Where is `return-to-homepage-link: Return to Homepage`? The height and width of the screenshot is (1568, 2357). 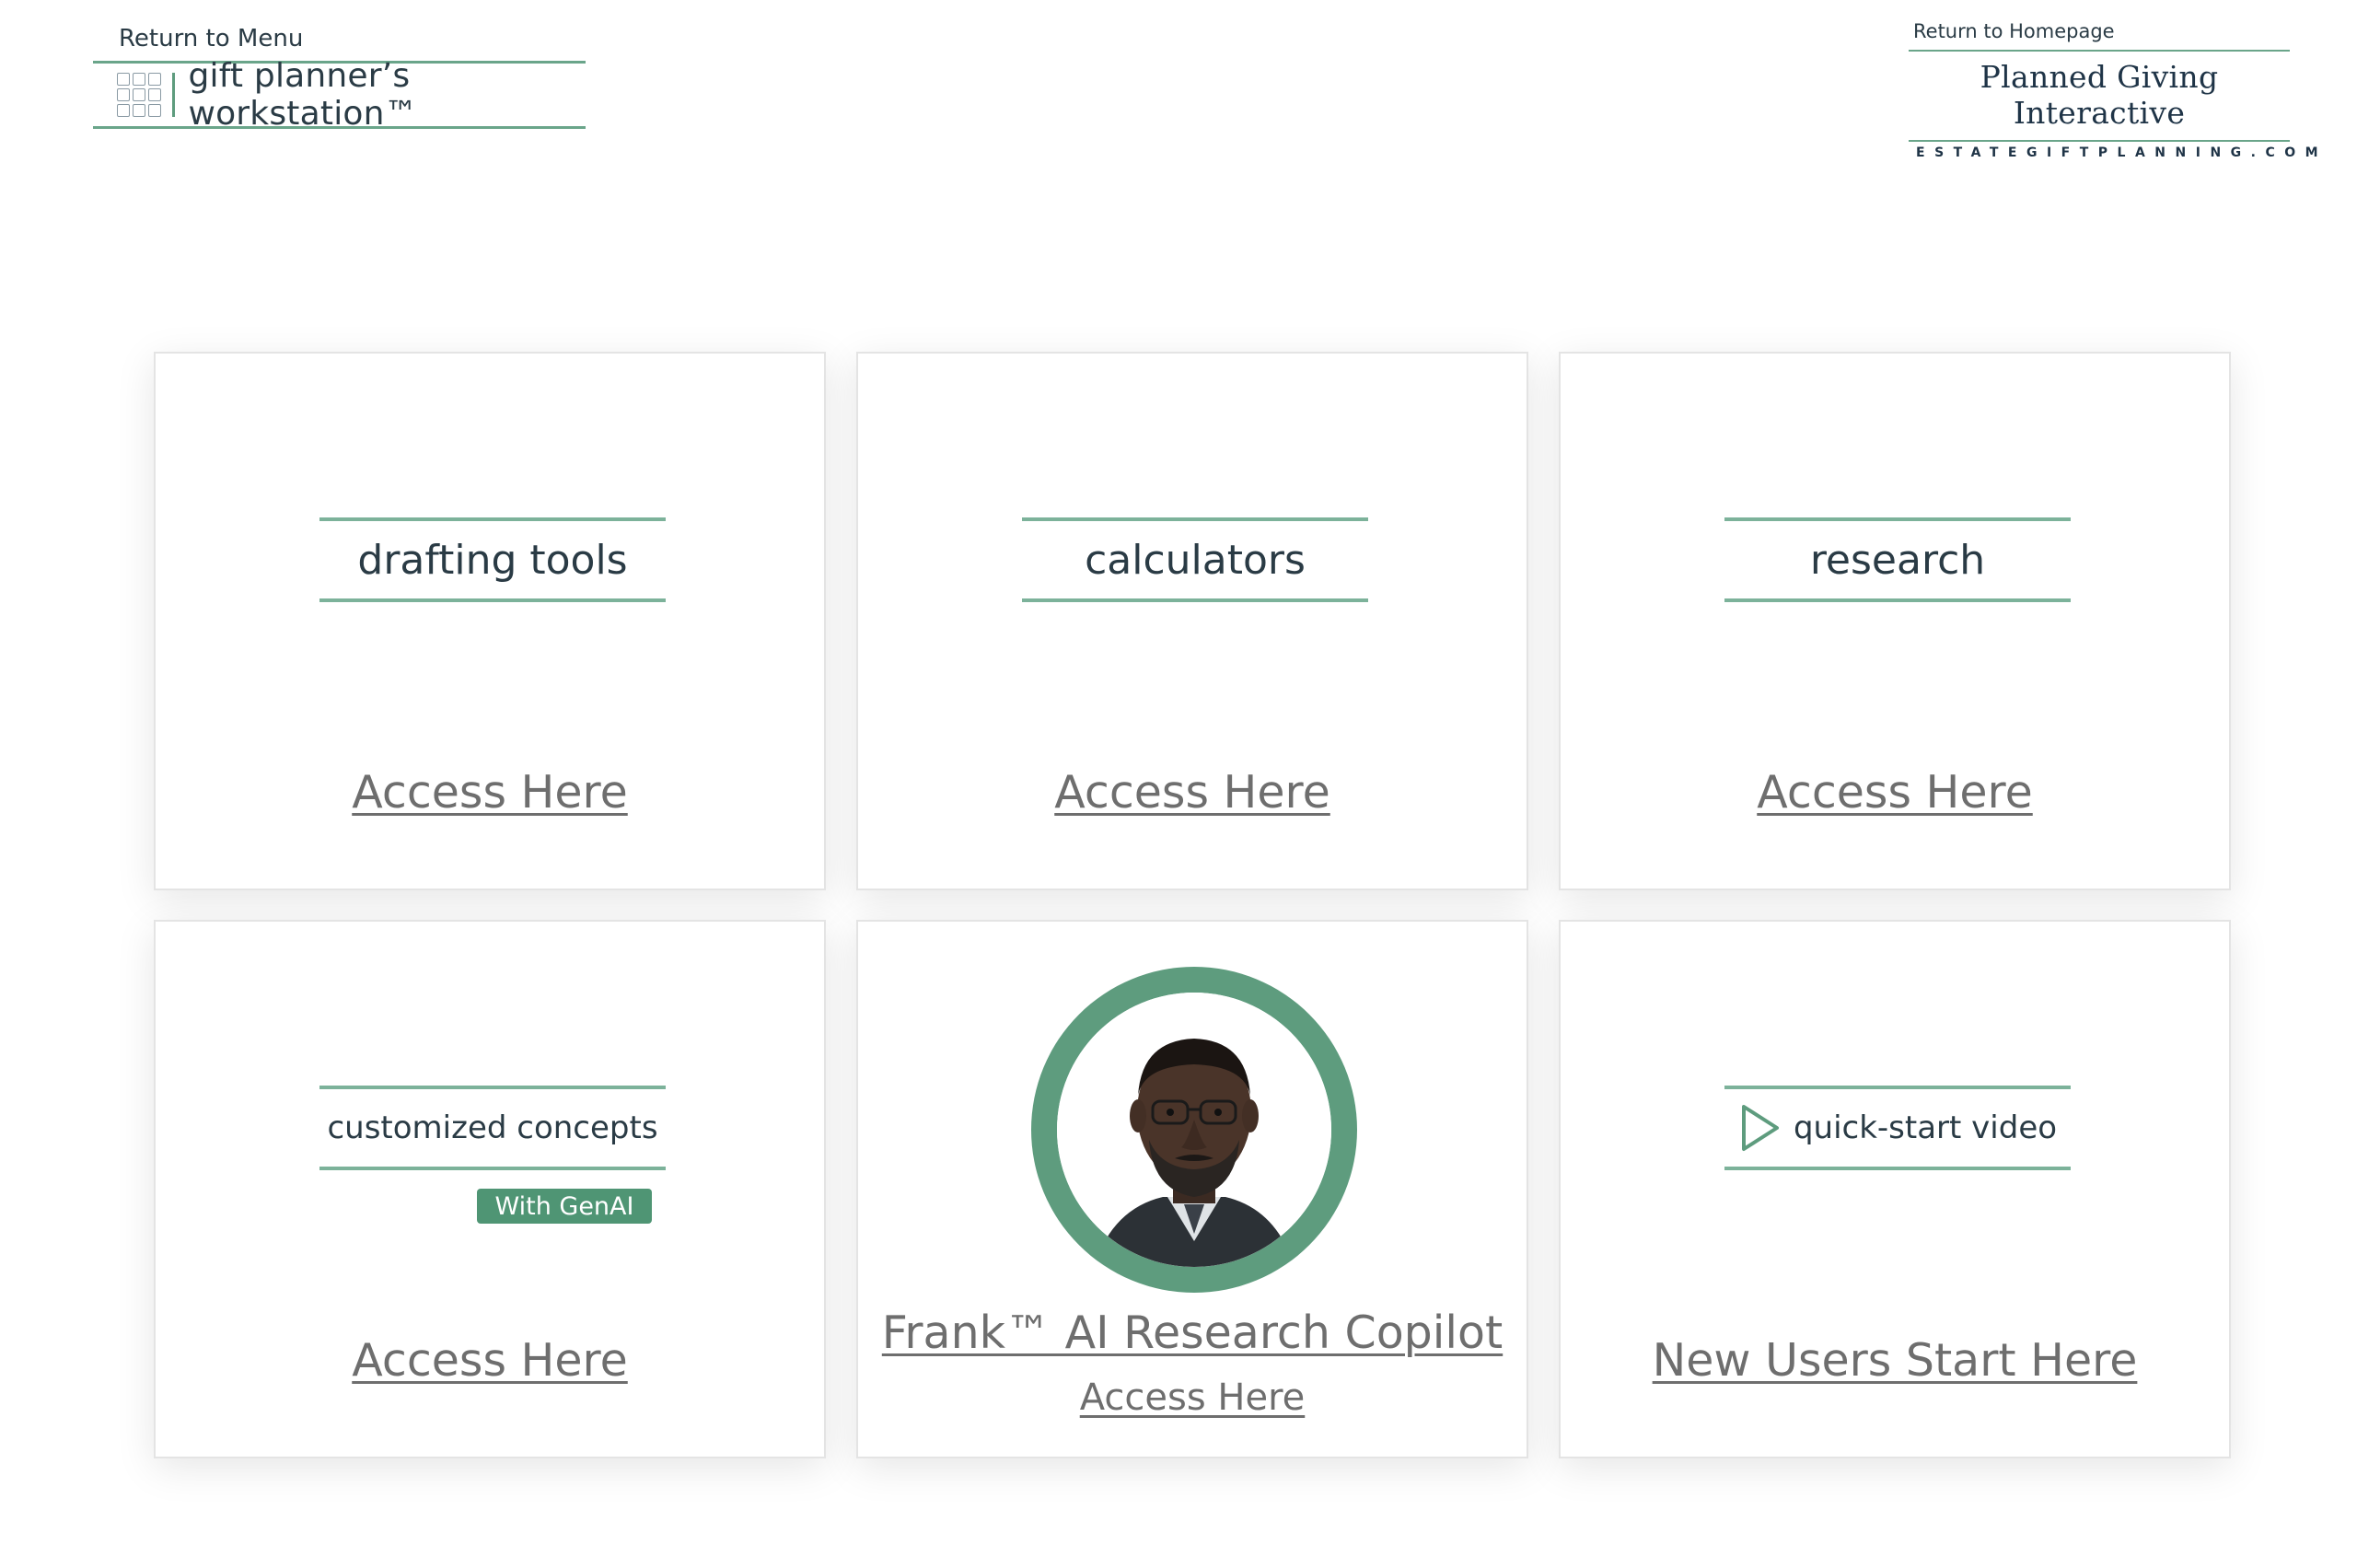 return-to-homepage-link: Return to Homepage is located at coordinates (2101, 31).